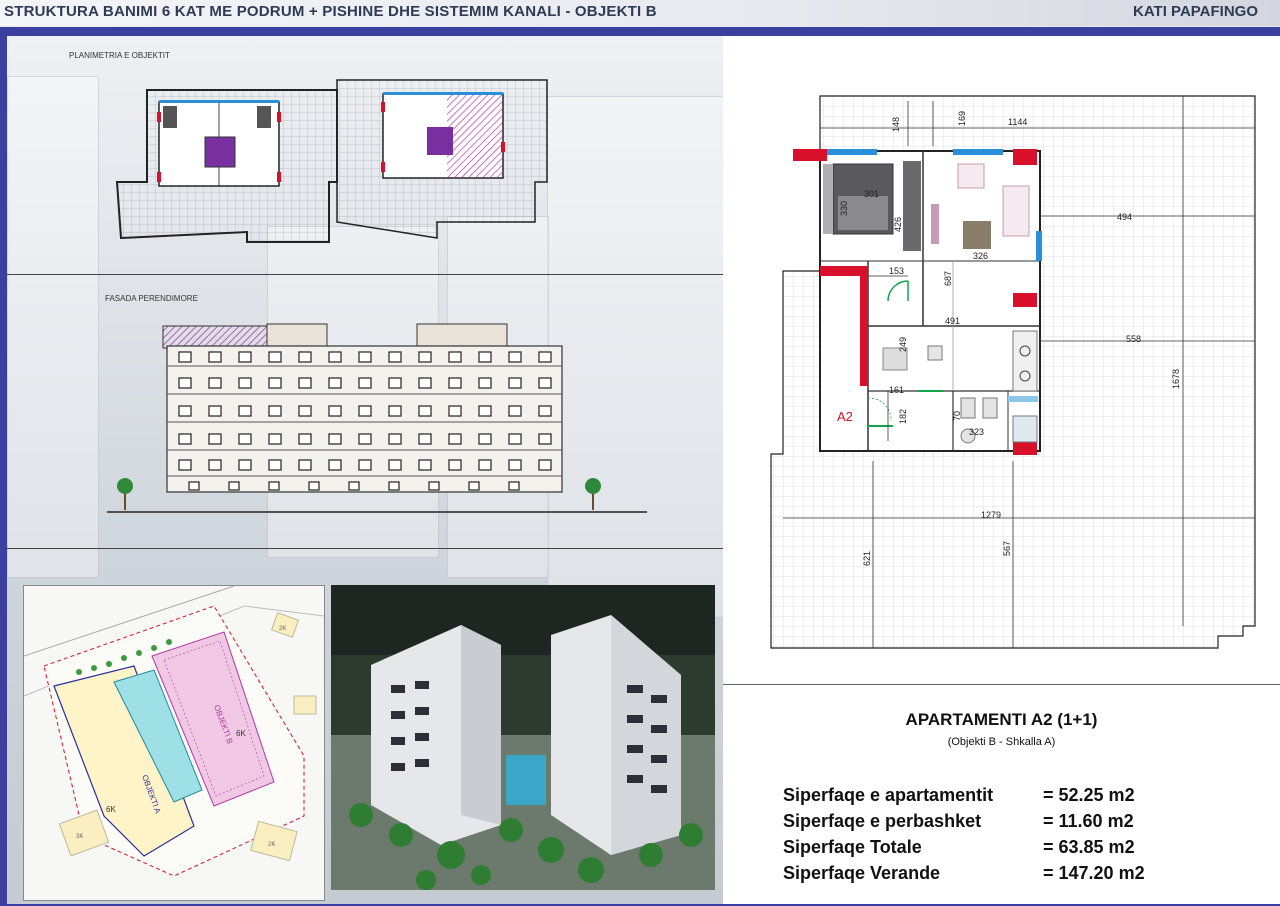  What do you see at coordinates (220, 152) in the screenshot?
I see `stair-core` at bounding box center [220, 152].